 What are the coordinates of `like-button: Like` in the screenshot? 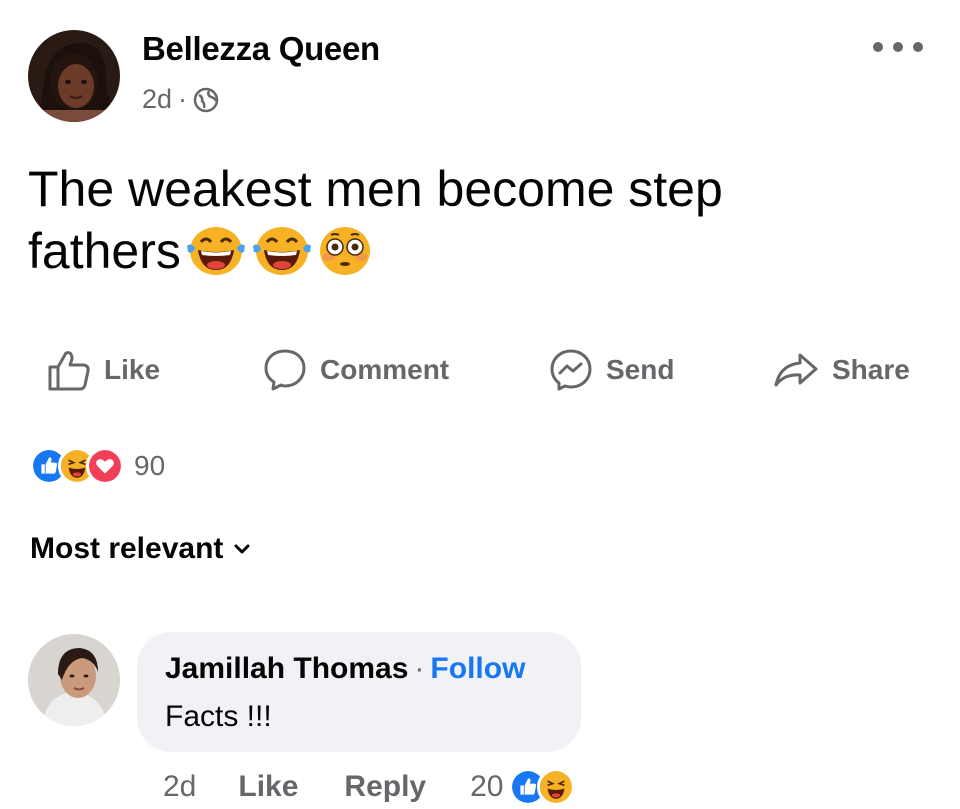 It's located at (103, 370).